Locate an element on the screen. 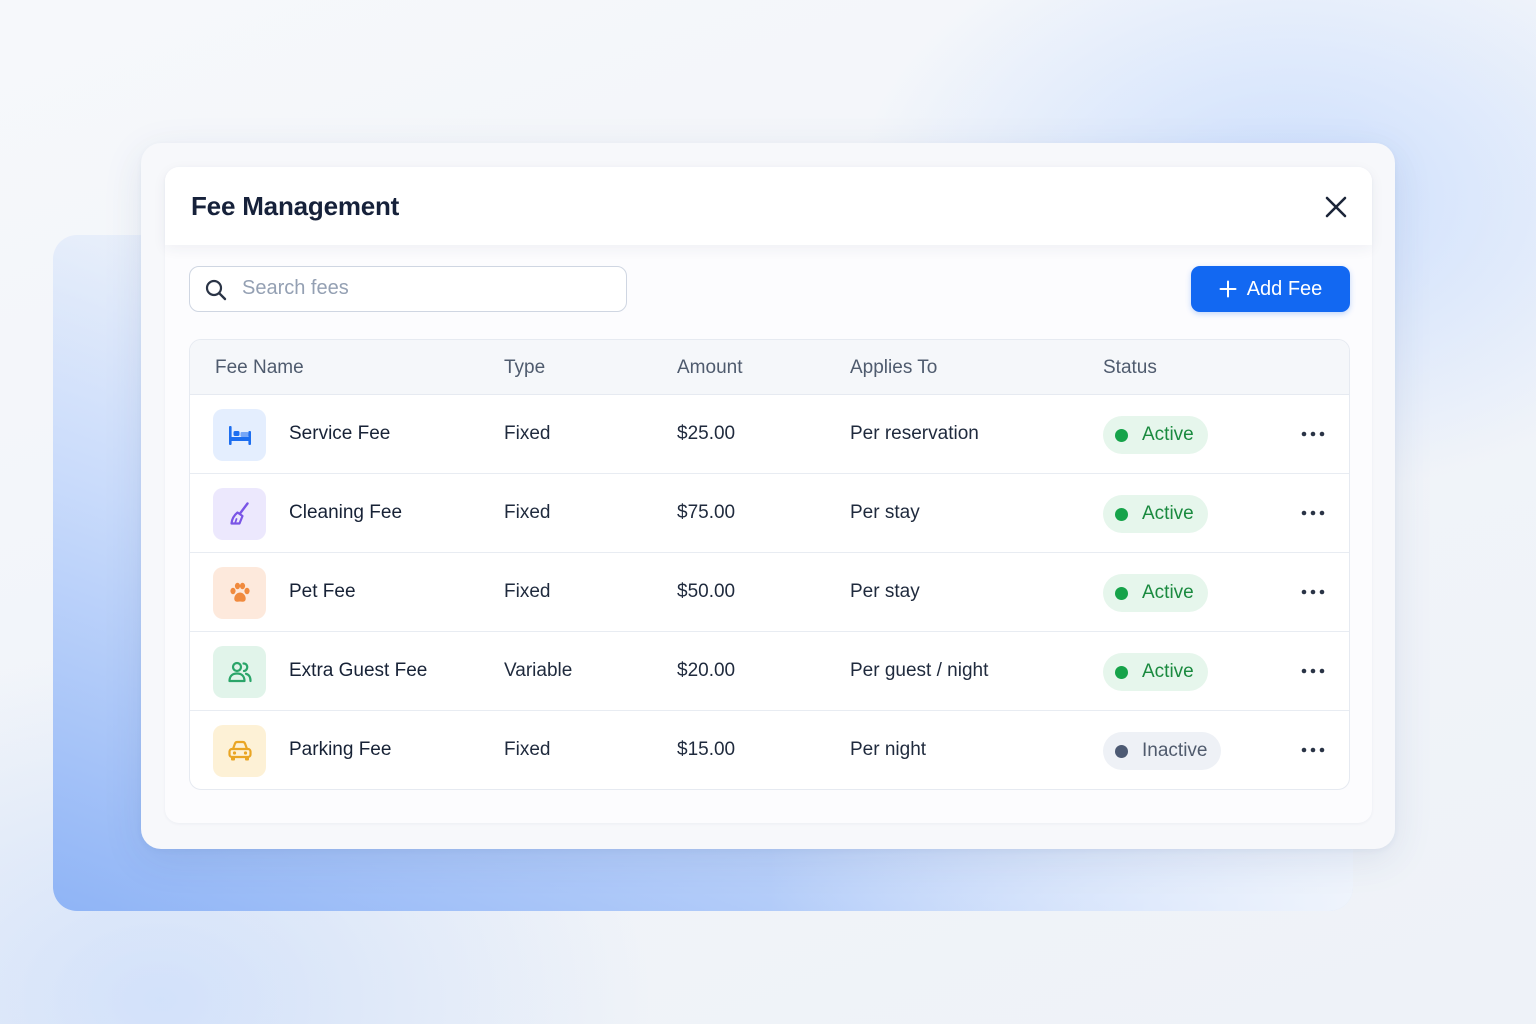 Image resolution: width=1536 pixels, height=1024 pixels. search-icon is located at coordinates (216, 290).